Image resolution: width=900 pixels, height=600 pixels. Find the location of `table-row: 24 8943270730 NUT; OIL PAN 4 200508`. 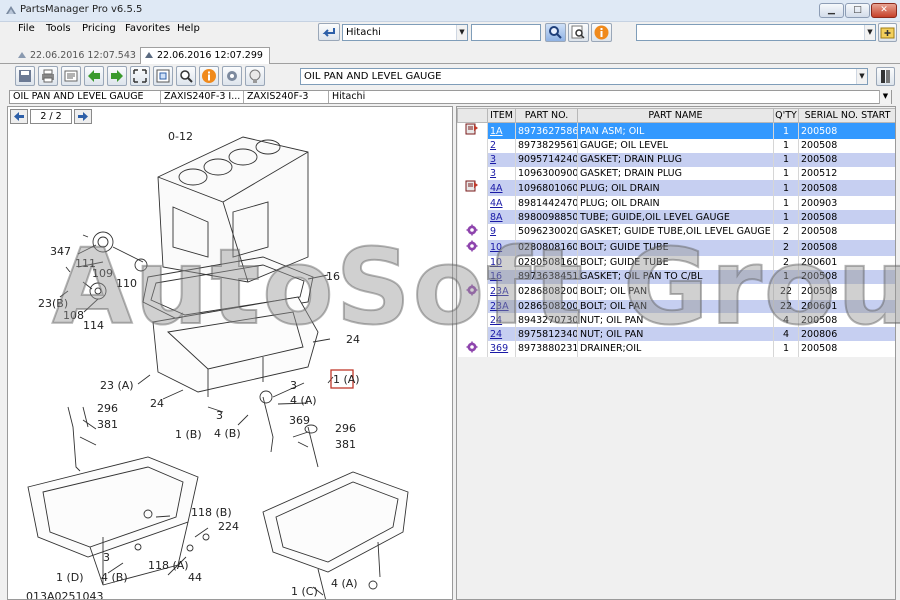

table-row: 24 8943270730 NUT; OIL PAN 4 200508 is located at coordinates (676, 320).